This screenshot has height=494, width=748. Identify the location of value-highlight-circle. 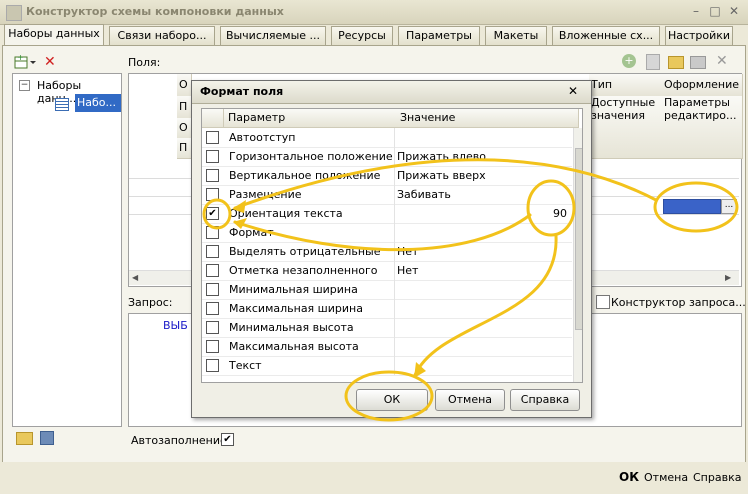
(551, 208).